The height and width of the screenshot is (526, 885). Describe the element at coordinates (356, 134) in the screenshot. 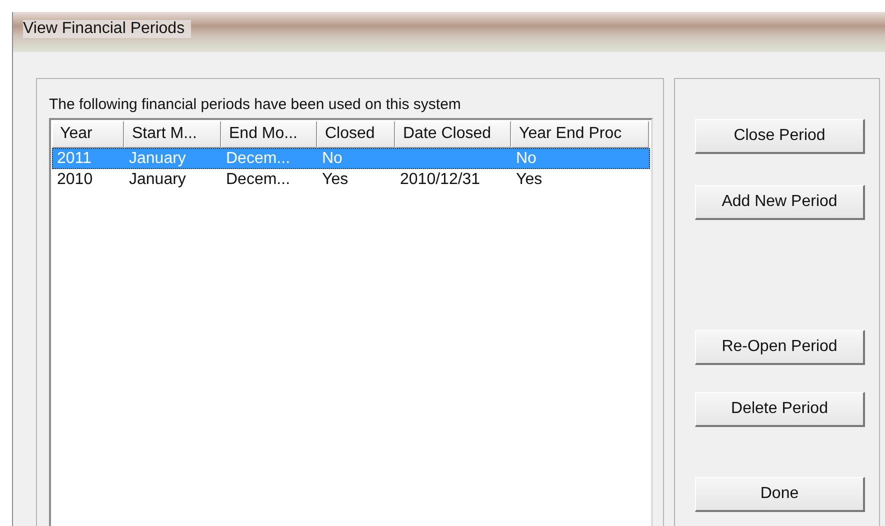

I see `column-header: Closed` at that location.